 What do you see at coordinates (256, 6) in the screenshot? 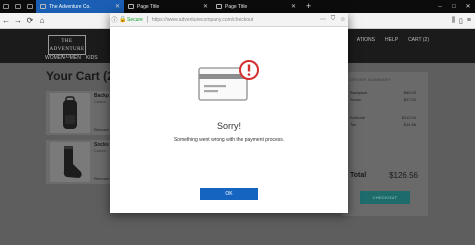
I see `tab-page-title-2: Page Title ✕` at bounding box center [256, 6].